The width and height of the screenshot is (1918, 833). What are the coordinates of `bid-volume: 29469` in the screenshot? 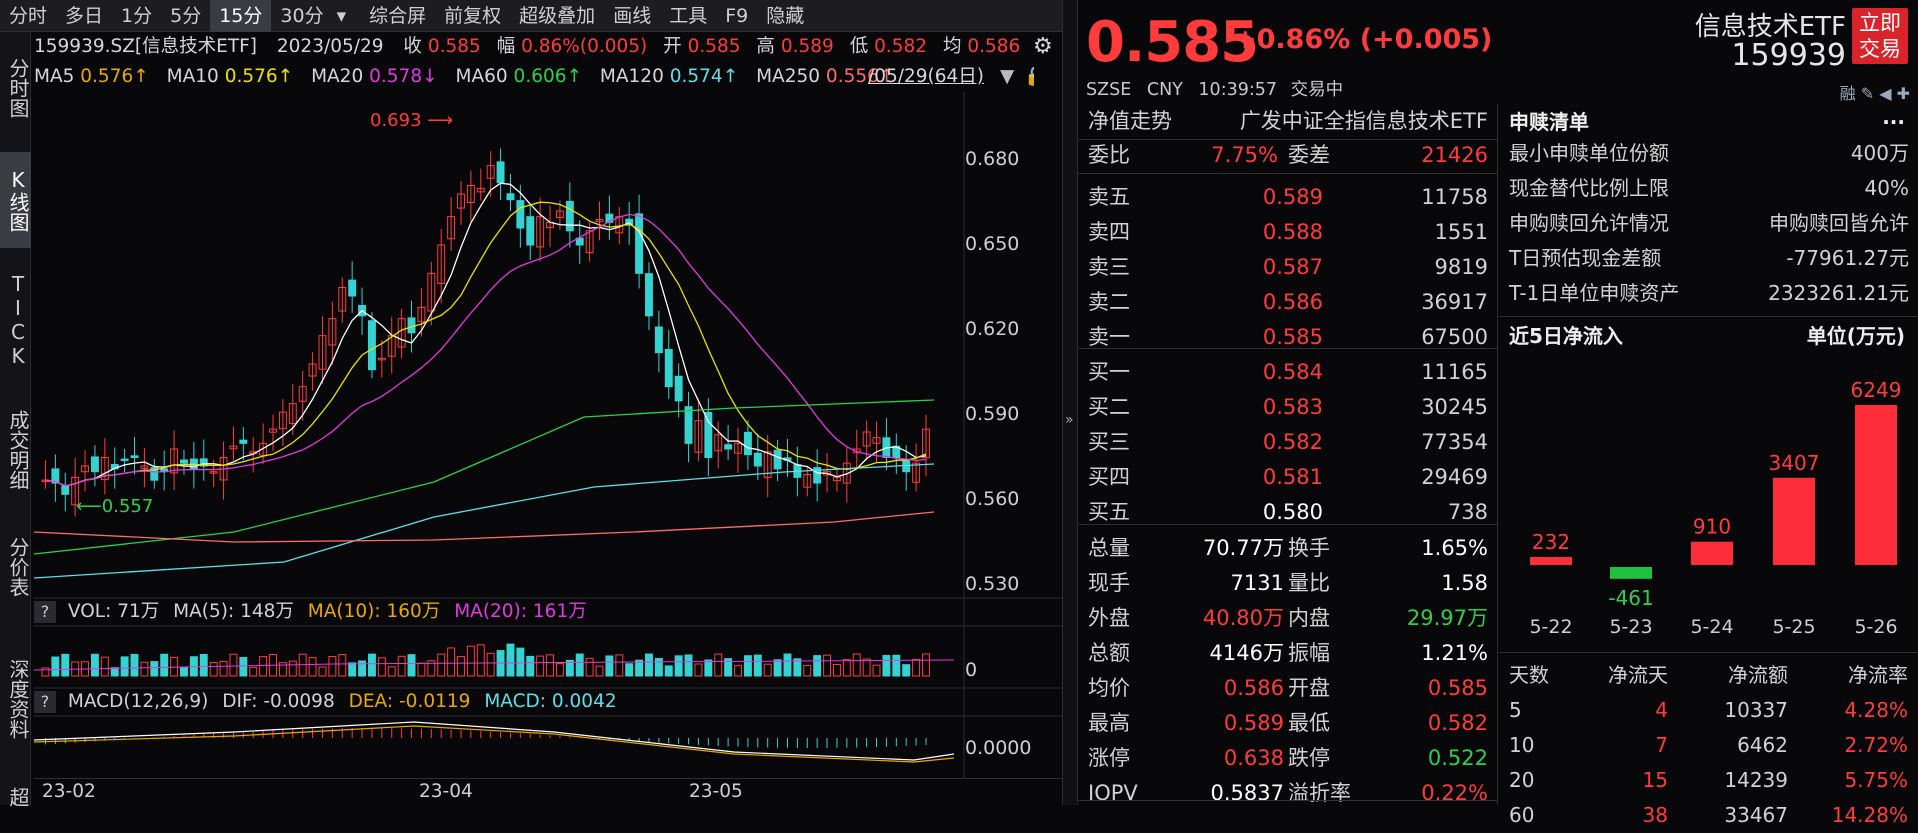 It's located at (1454, 477).